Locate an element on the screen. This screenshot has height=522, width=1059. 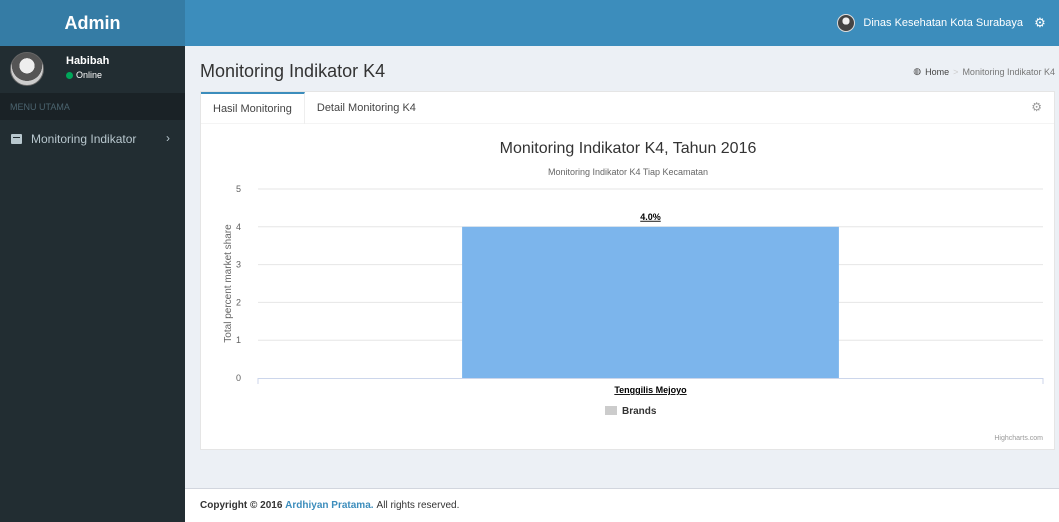
chevron-right-icon: › is located at coordinates (168, 138).